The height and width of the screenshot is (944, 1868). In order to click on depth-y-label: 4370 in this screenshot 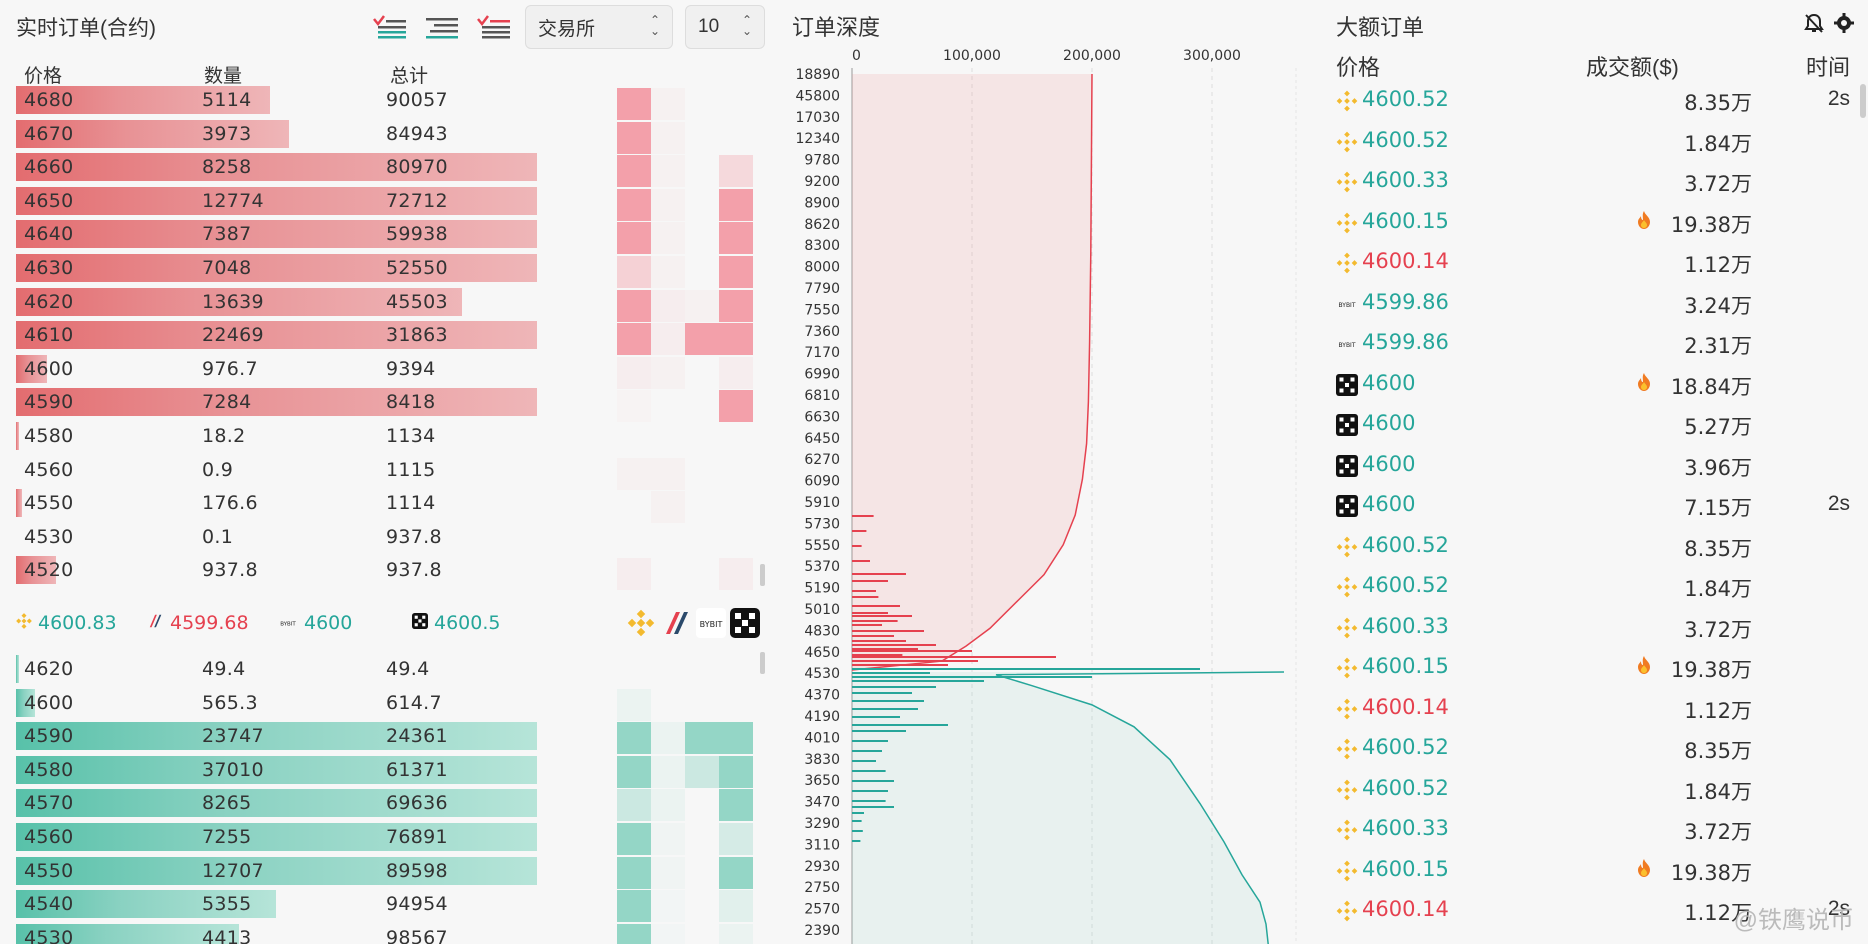, I will do `click(822, 696)`.